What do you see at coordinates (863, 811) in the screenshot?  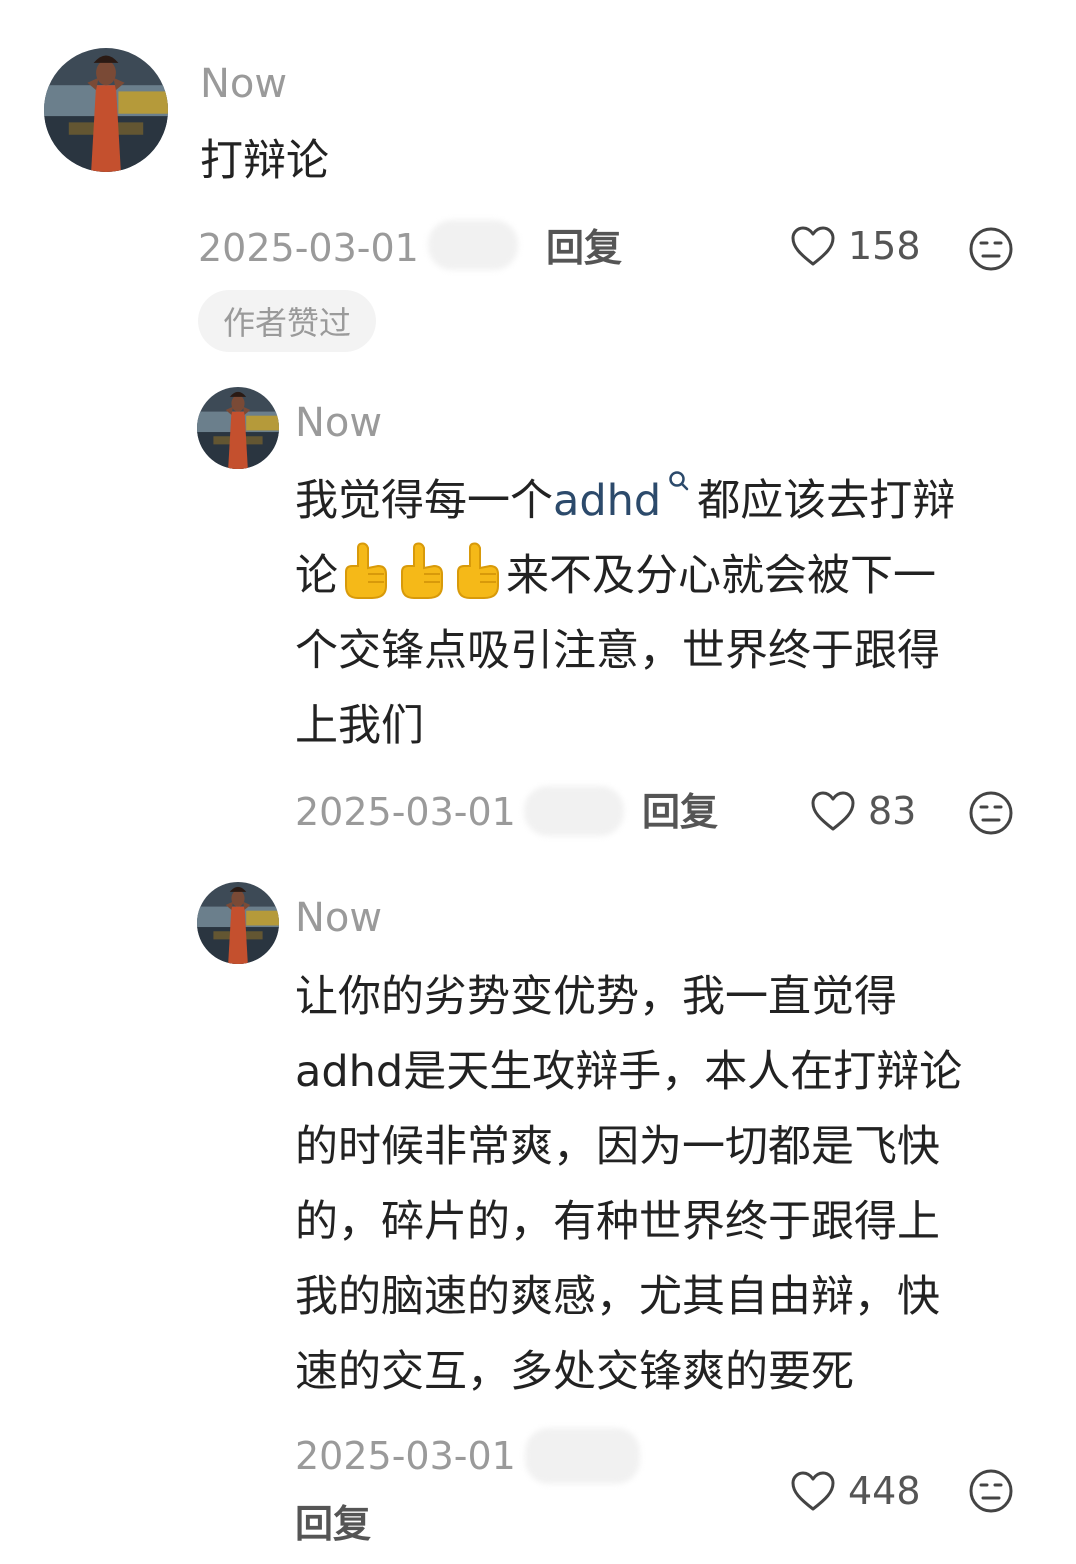 I see `like-button: 83` at bounding box center [863, 811].